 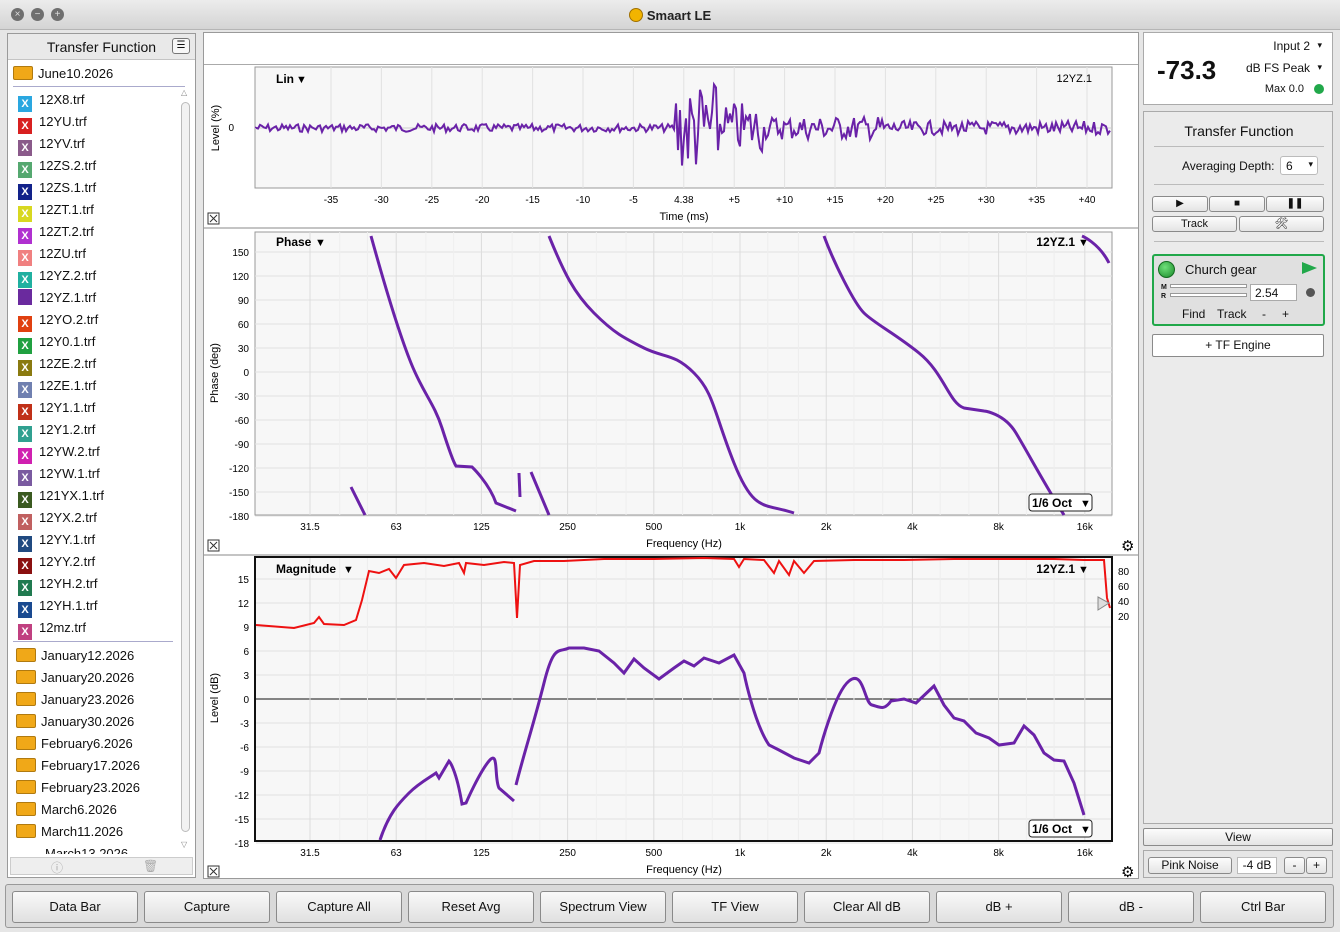 What do you see at coordinates (1291, 46) in the screenshot?
I see `input-select: Input 2` at bounding box center [1291, 46].